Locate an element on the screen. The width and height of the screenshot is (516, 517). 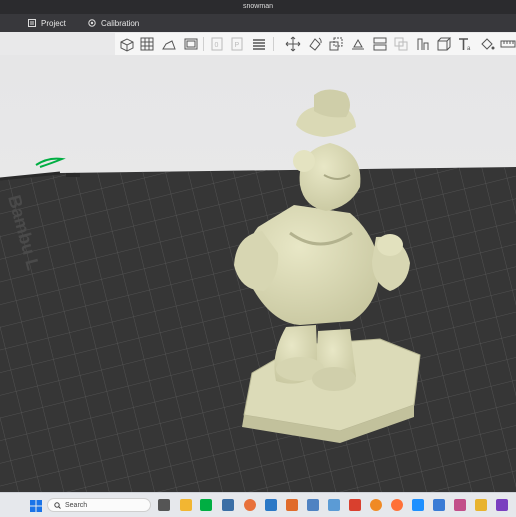
support-paint-icon is located at coordinates (423, 44).